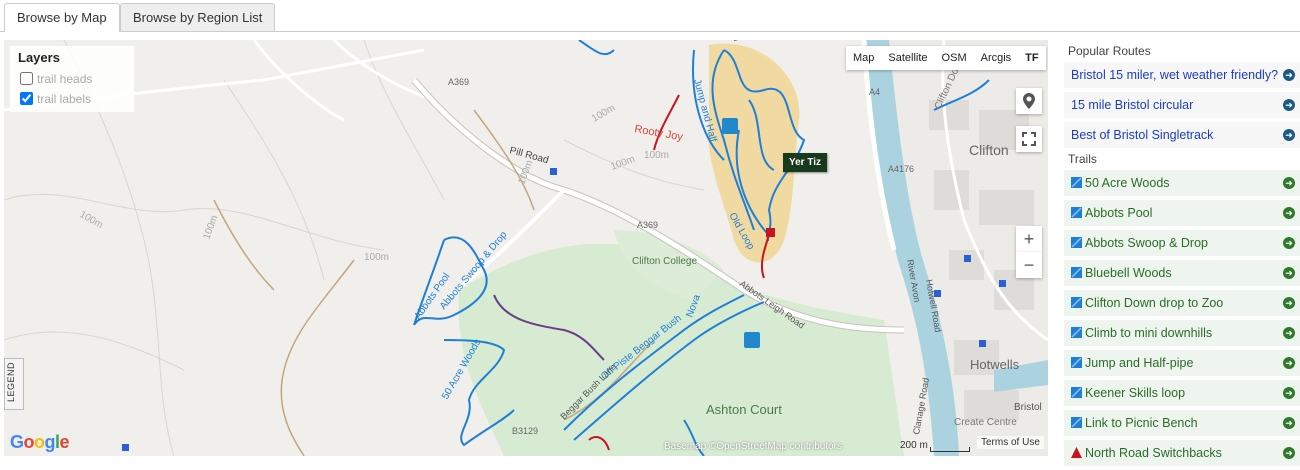 The image size is (1300, 470). I want to click on layers-title: Layers, so click(39, 57).